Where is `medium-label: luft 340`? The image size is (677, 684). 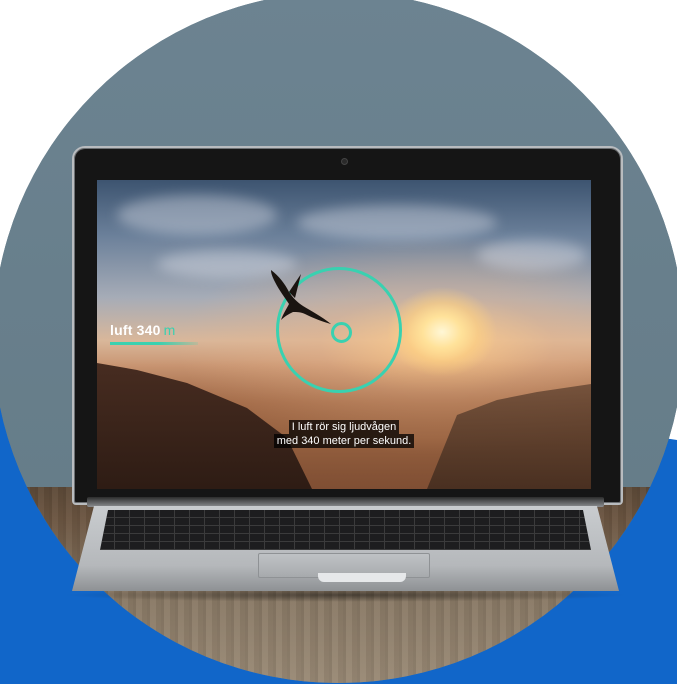 medium-label: luft 340 is located at coordinates (135, 330).